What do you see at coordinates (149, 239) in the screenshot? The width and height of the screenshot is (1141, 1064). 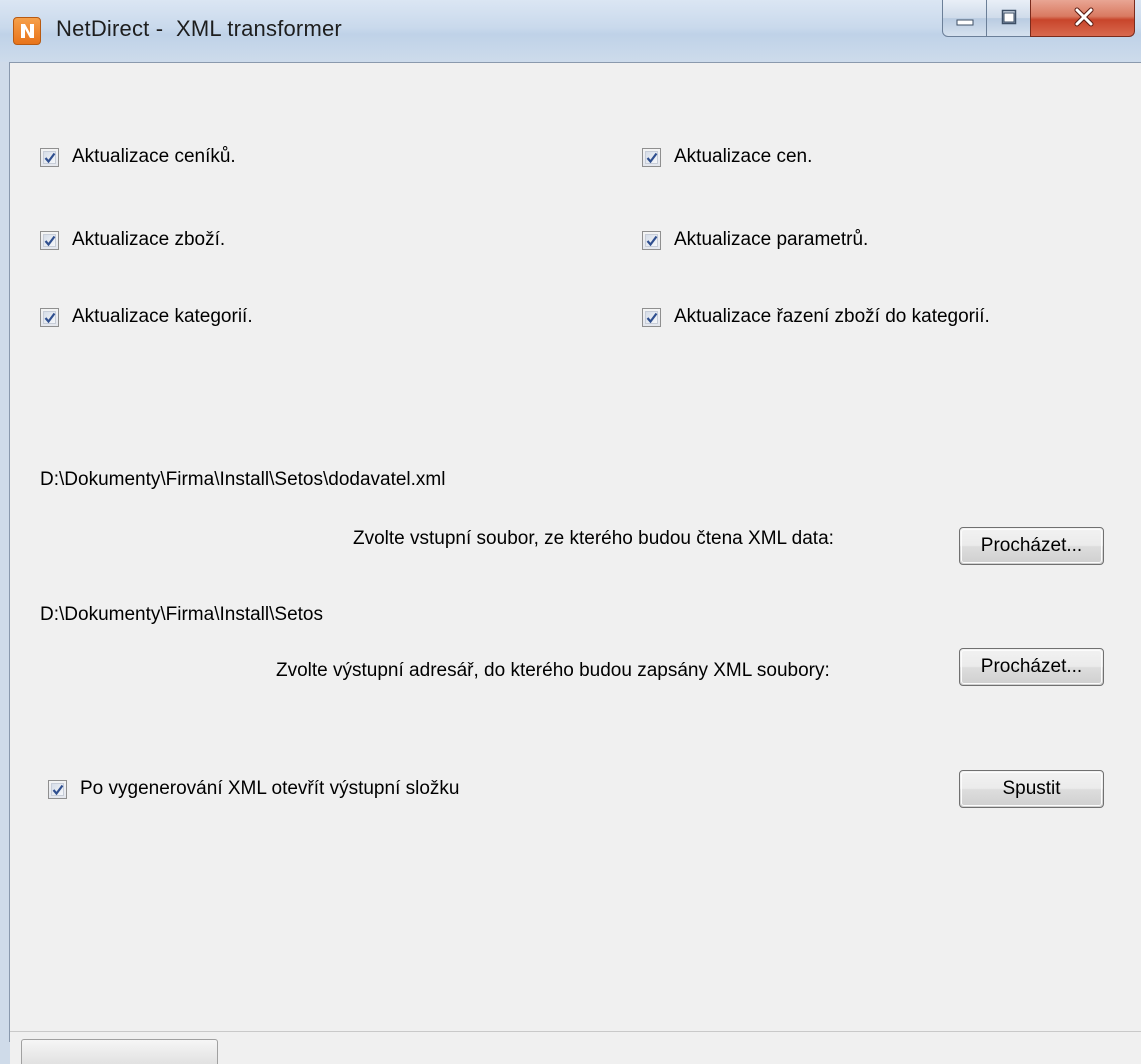 I see `checkbox-label: Aktualizace zboží.` at bounding box center [149, 239].